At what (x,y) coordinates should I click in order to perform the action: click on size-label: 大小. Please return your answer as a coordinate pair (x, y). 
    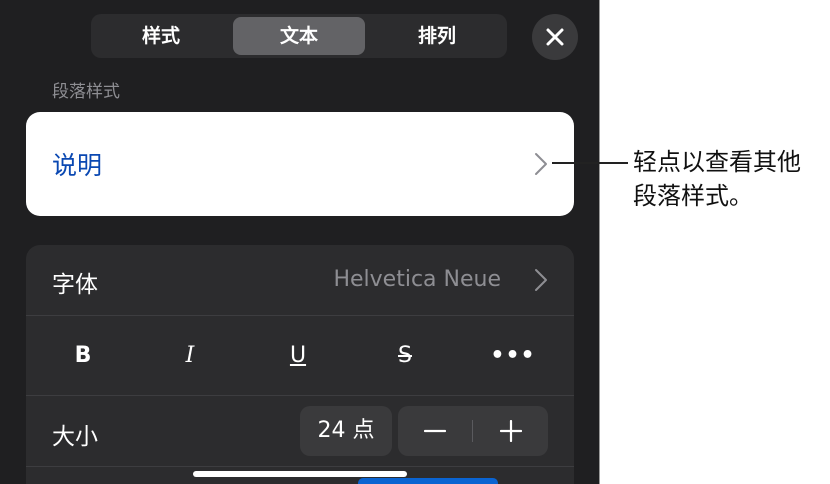
    Looking at the image, I should click on (75, 437).